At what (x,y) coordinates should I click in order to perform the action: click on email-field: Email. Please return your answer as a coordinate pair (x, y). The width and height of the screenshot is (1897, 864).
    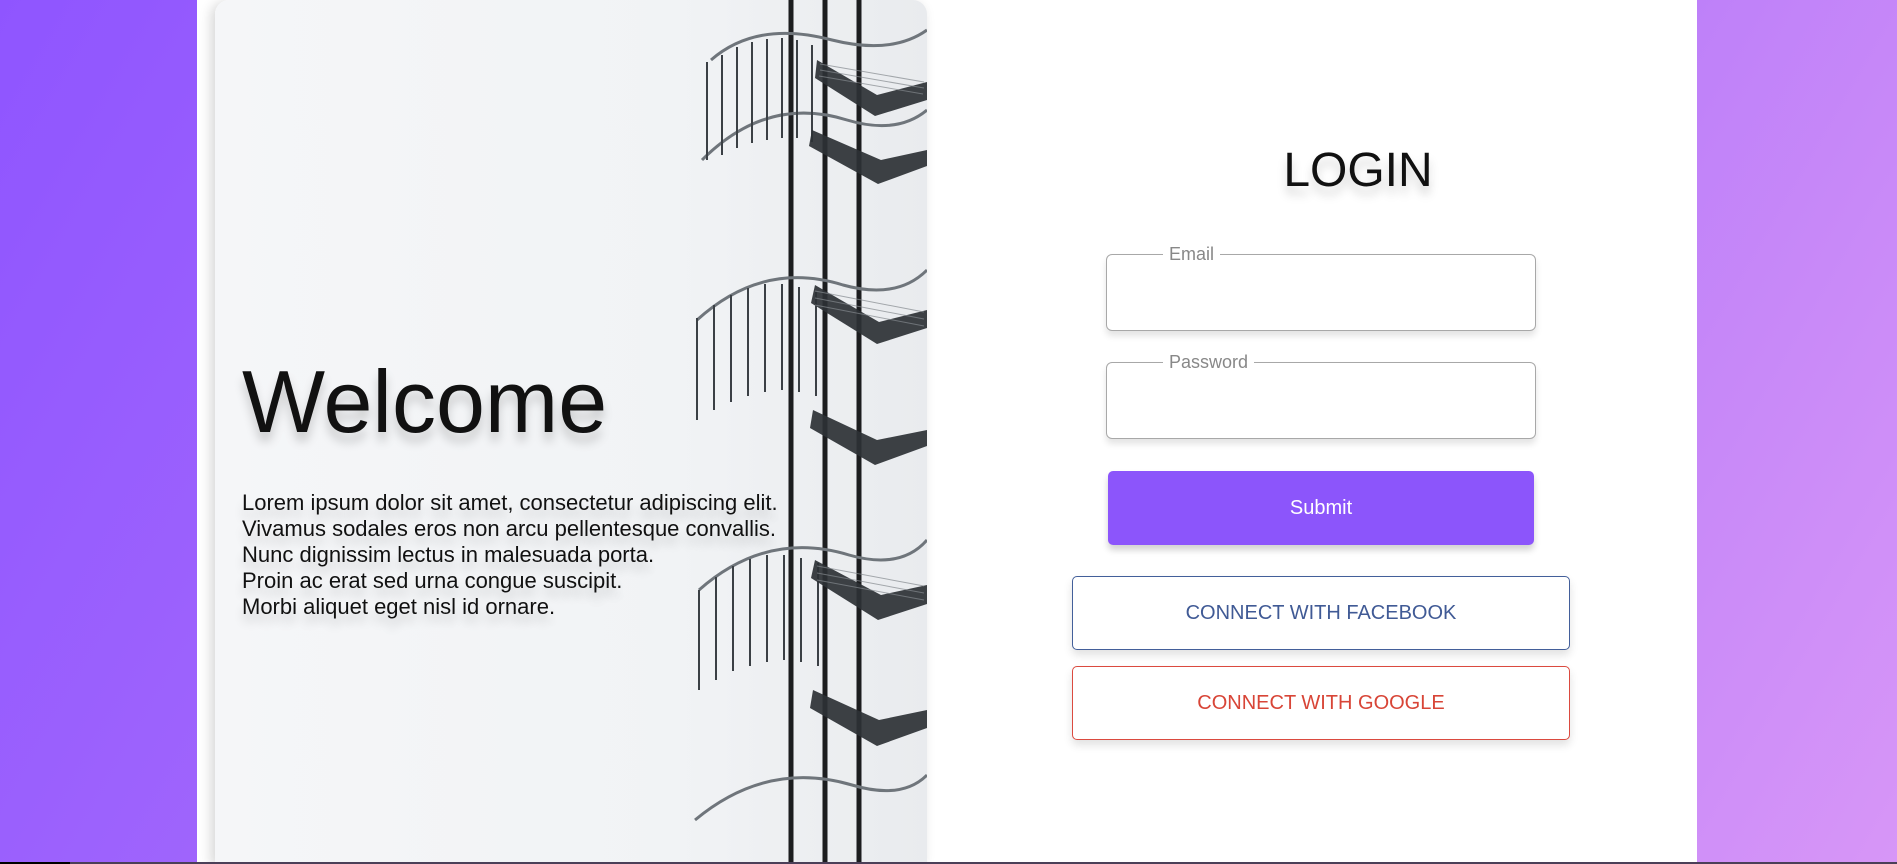
    Looking at the image, I should click on (1321, 287).